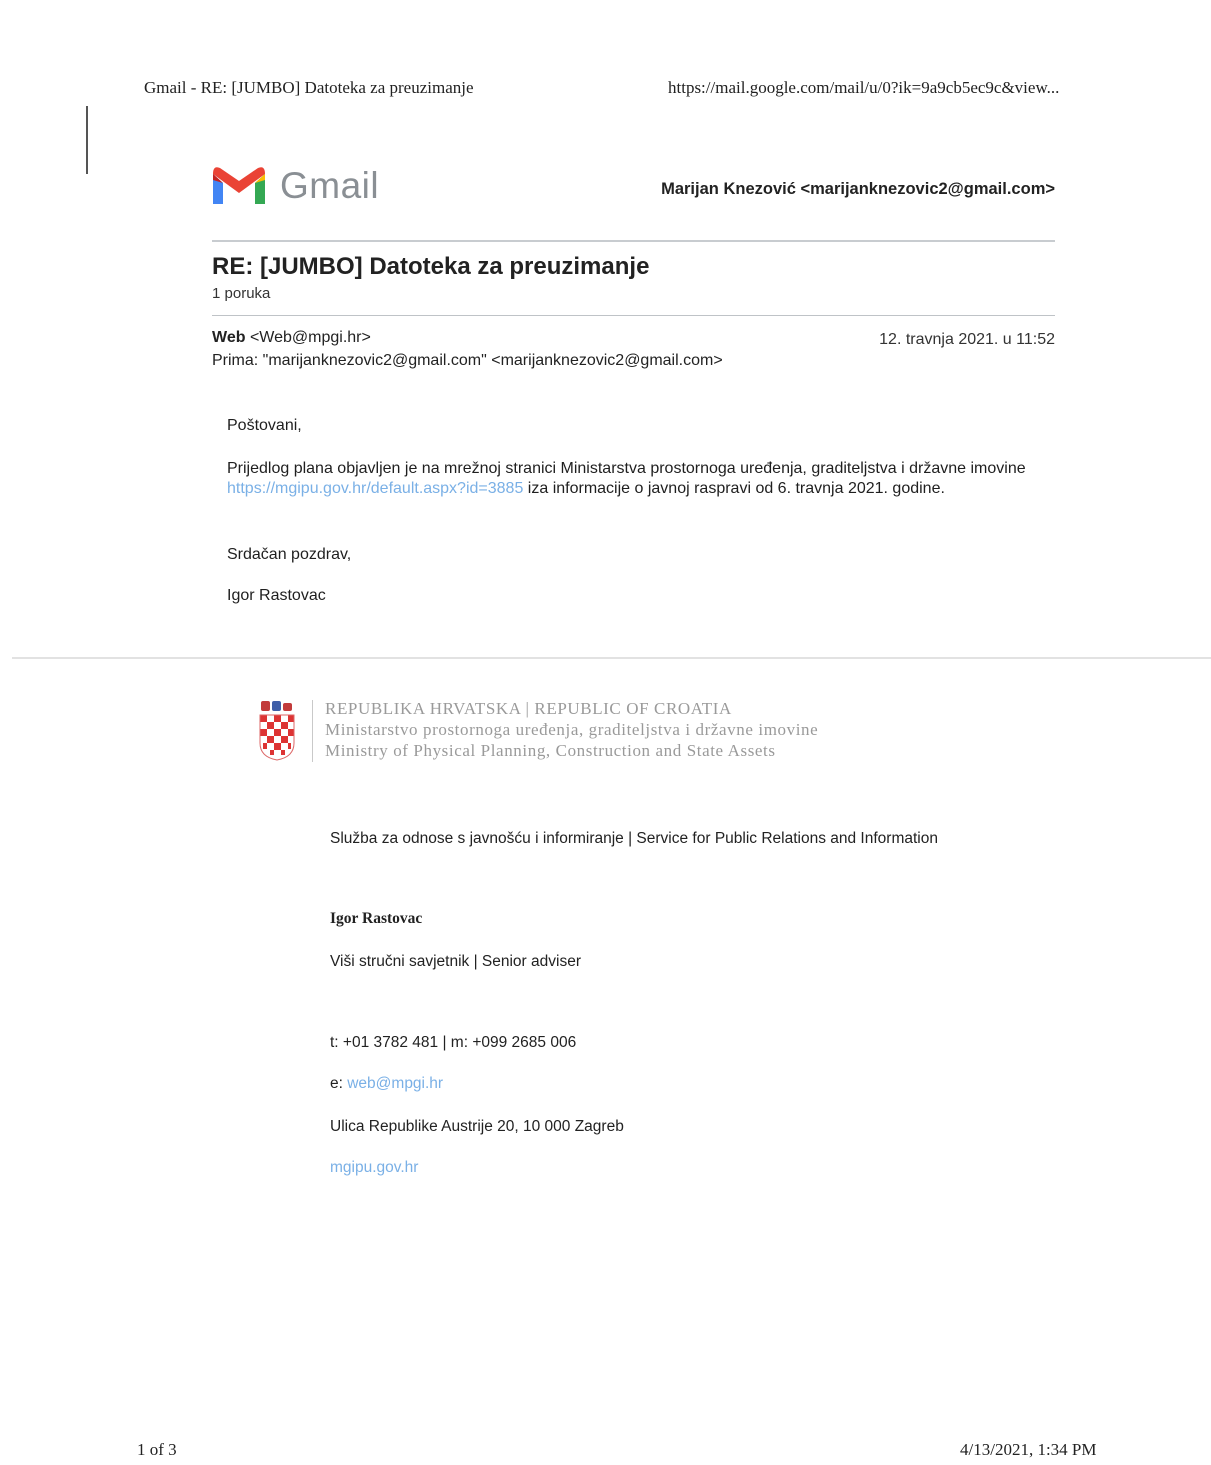 This screenshot has width=1211, height=1465. What do you see at coordinates (967, 339) in the screenshot?
I see `message-date: 12. travnja 2021. u 11:52` at bounding box center [967, 339].